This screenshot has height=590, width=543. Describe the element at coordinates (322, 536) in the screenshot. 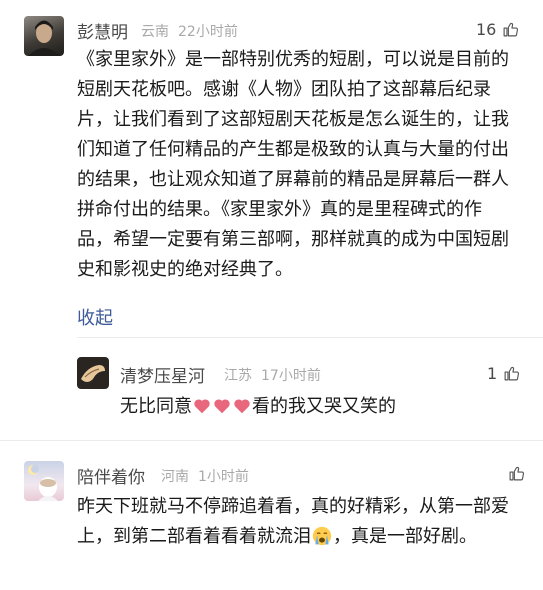

I see `crying-face-emoji-icon` at that location.